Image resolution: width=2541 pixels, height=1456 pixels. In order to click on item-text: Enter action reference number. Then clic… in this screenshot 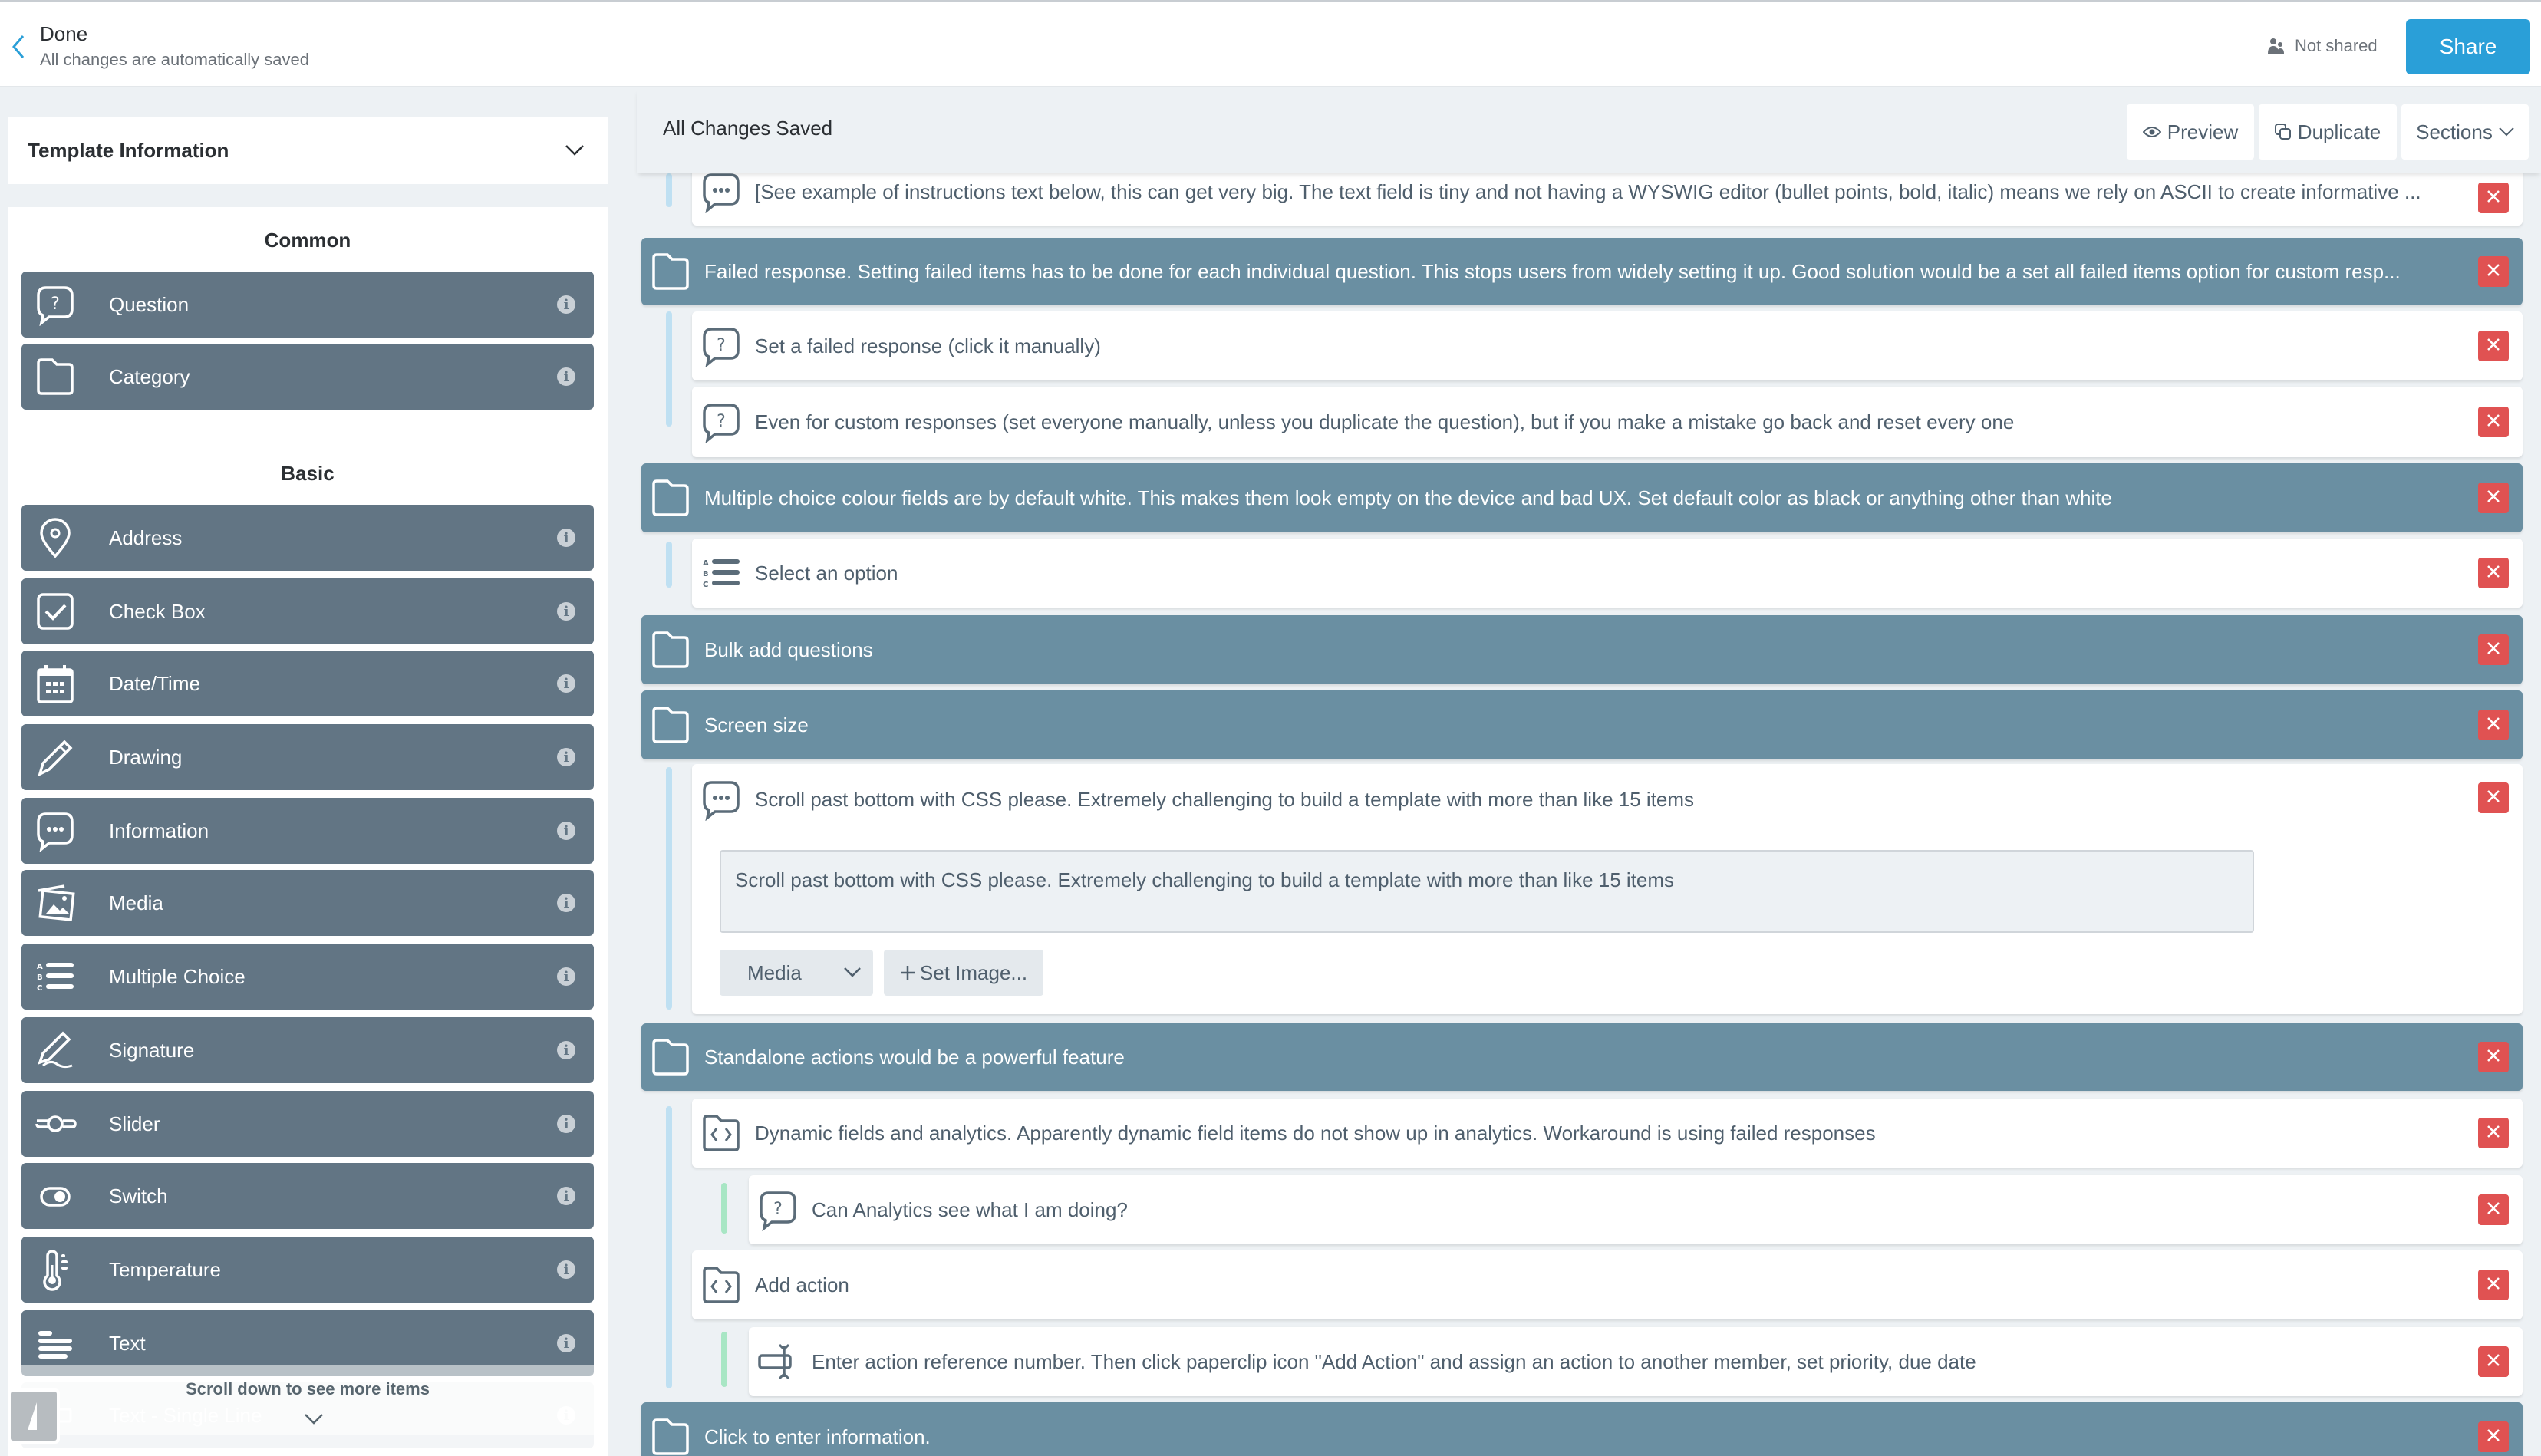, I will do `click(1394, 1361)`.